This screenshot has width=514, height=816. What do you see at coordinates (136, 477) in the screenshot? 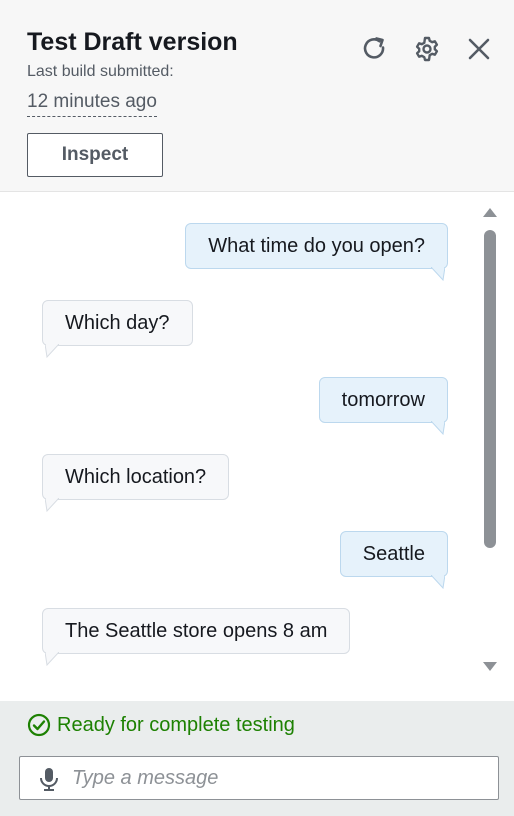
I see `message-text: Which location?` at bounding box center [136, 477].